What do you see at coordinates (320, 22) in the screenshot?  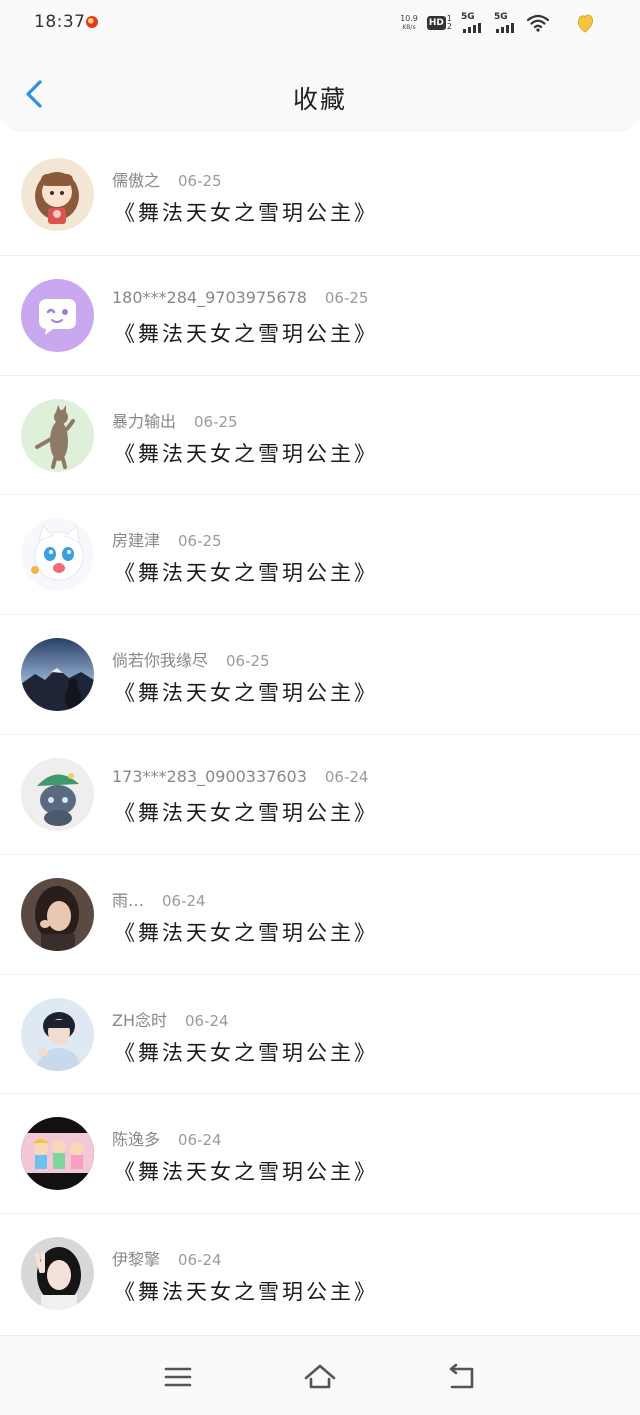 I see `status-bar: 18:37 10.9 KB/s HD 1 2 5G 5G` at bounding box center [320, 22].